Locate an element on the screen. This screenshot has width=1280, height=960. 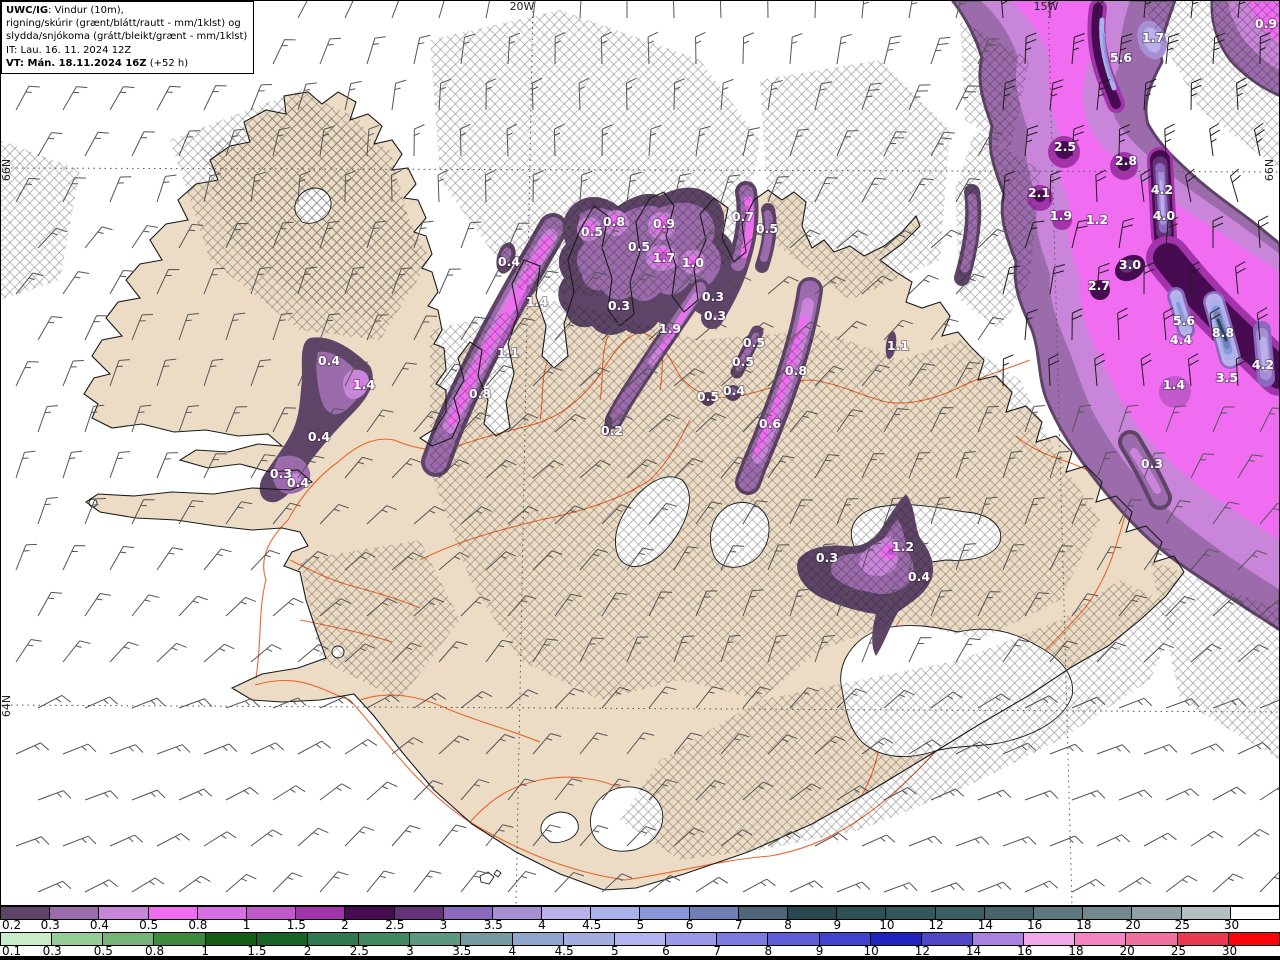
legend-tick-label: 0.4 is located at coordinates (99, 925).